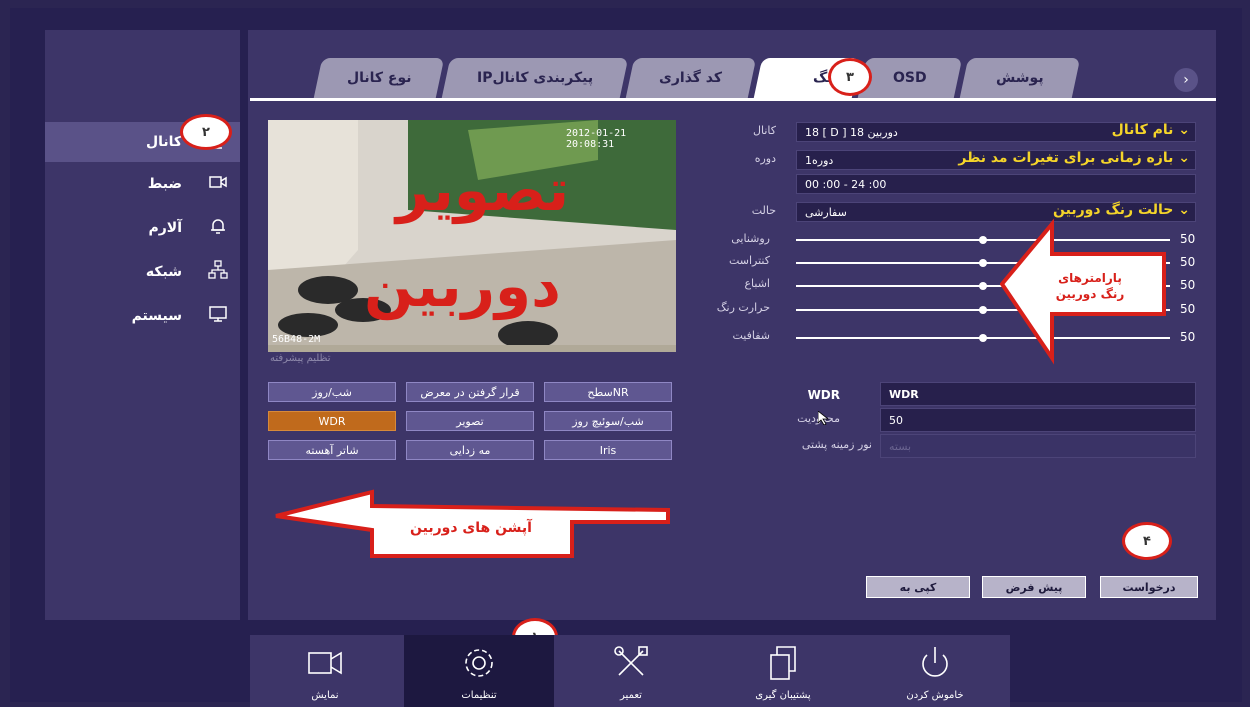  What do you see at coordinates (918, 587) in the screenshot?
I see `copy-to-button: کپی به` at bounding box center [918, 587].